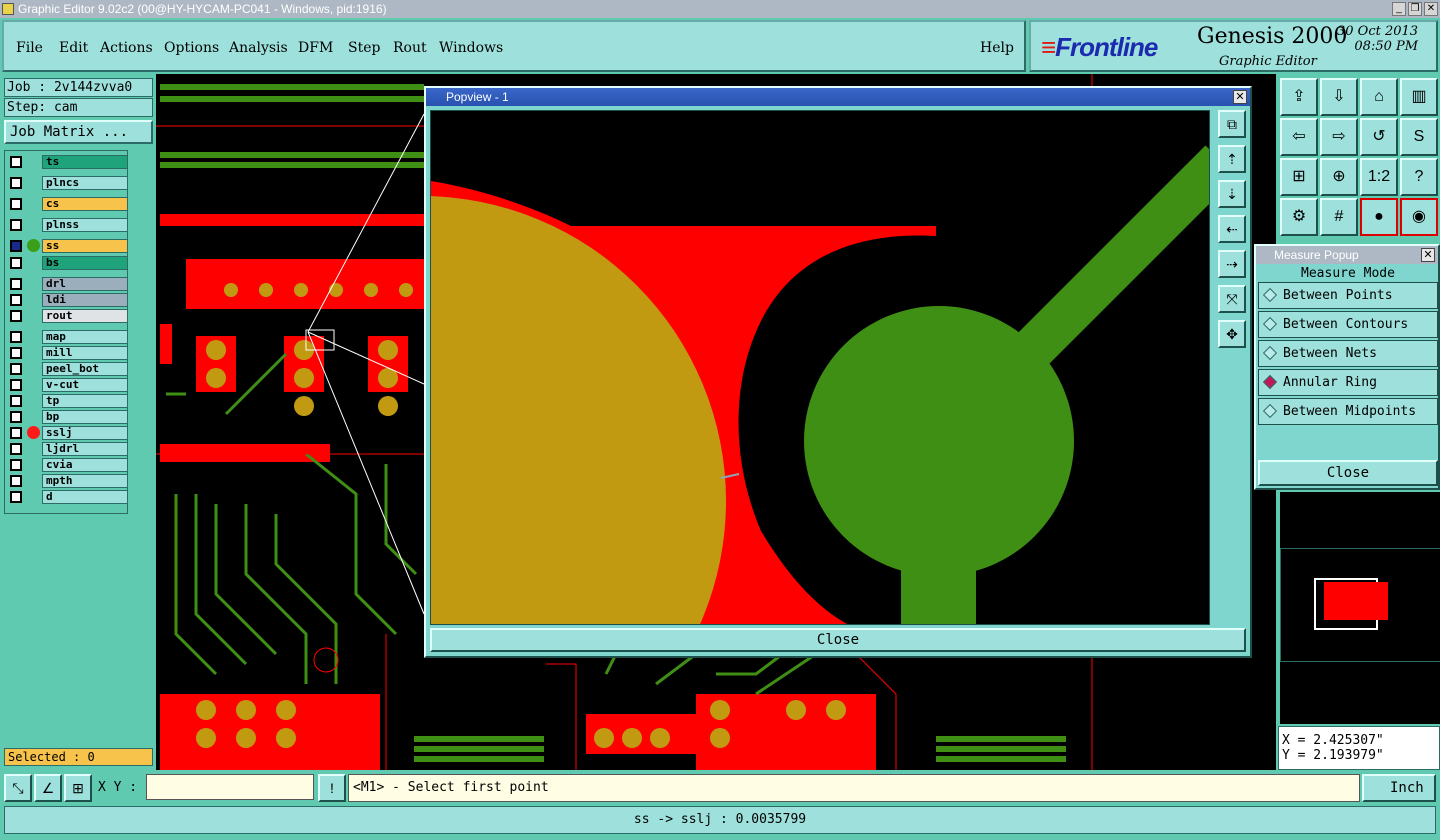 The height and width of the screenshot is (840, 1440). What do you see at coordinates (68, 401) in the screenshot?
I see `layer-row: tp` at bounding box center [68, 401].